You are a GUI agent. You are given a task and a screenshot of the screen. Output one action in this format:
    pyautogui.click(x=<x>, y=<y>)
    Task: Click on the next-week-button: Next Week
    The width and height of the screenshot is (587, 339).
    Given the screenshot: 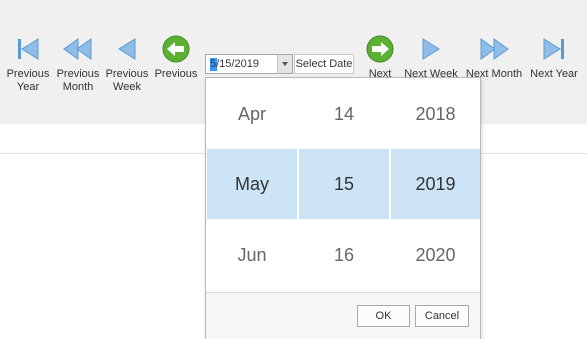 What is the action you would take?
    pyautogui.click(x=431, y=55)
    